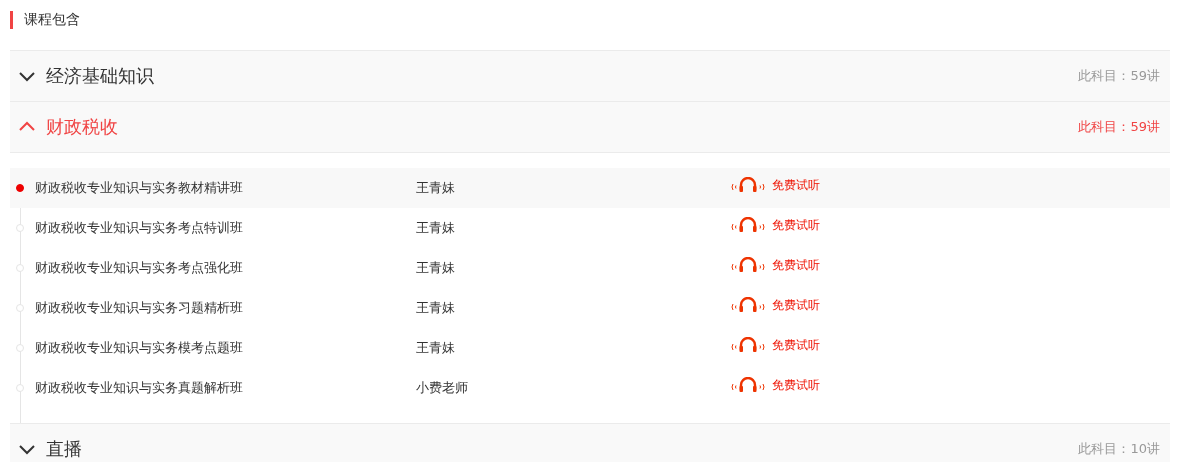  What do you see at coordinates (82, 127) in the screenshot?
I see `subject-title: 财政税收` at bounding box center [82, 127].